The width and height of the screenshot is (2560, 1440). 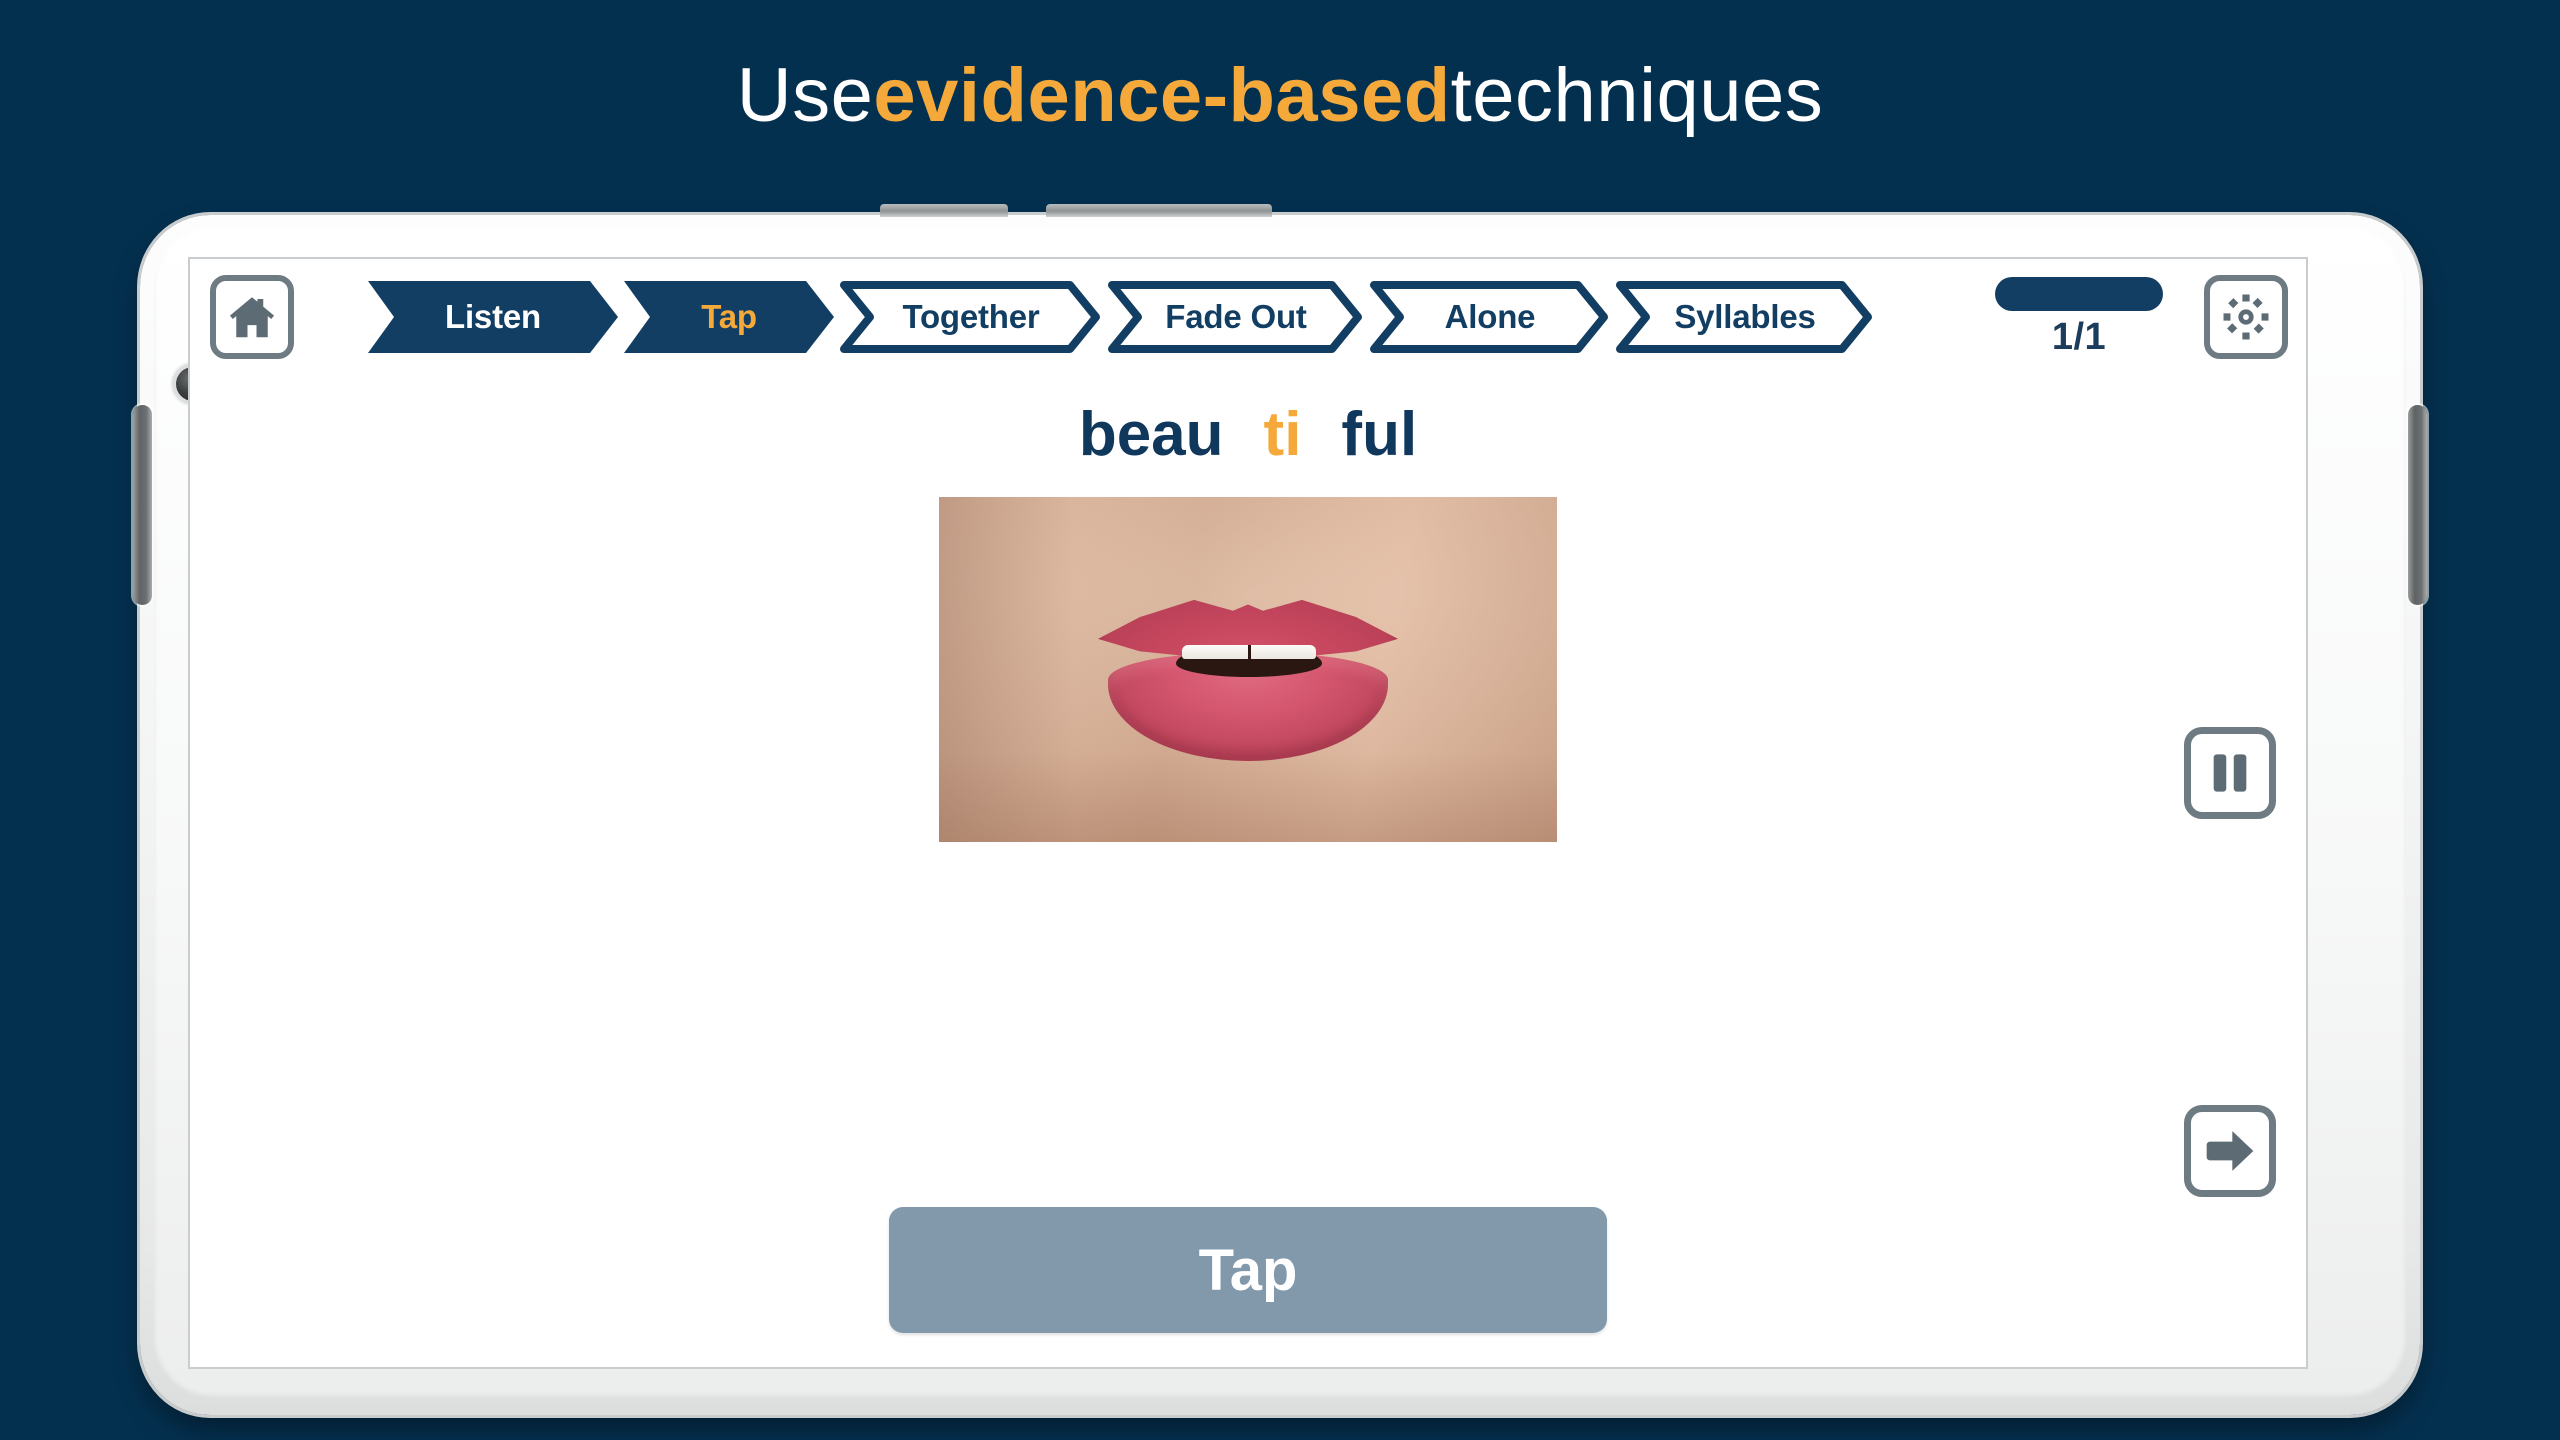 I want to click on lips, so click(x=1248, y=670).